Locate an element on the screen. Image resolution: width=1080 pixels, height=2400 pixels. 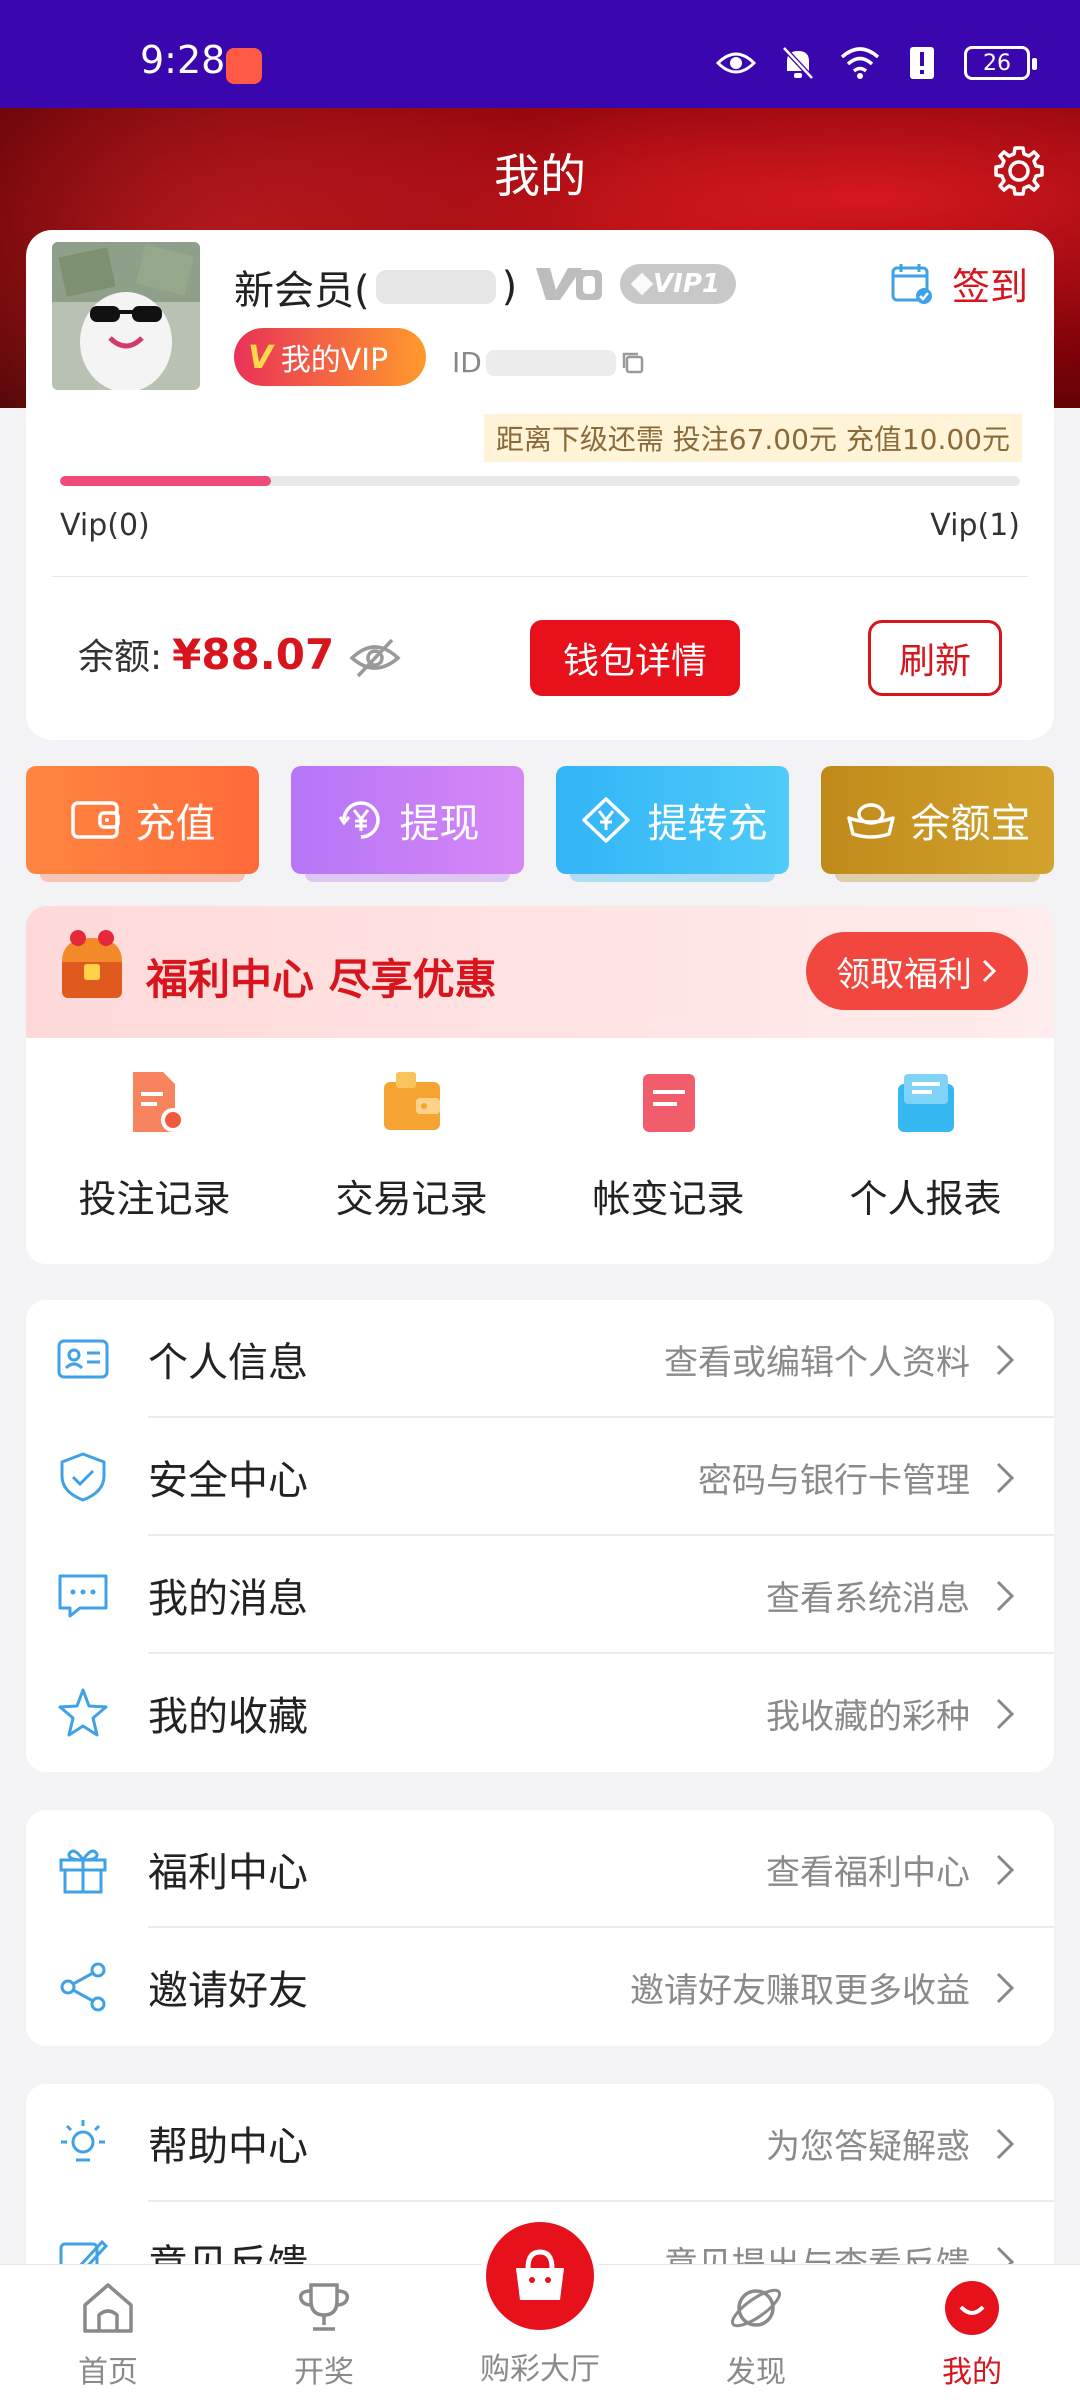
menu-title: 我的收藏 is located at coordinates (228, 1717).